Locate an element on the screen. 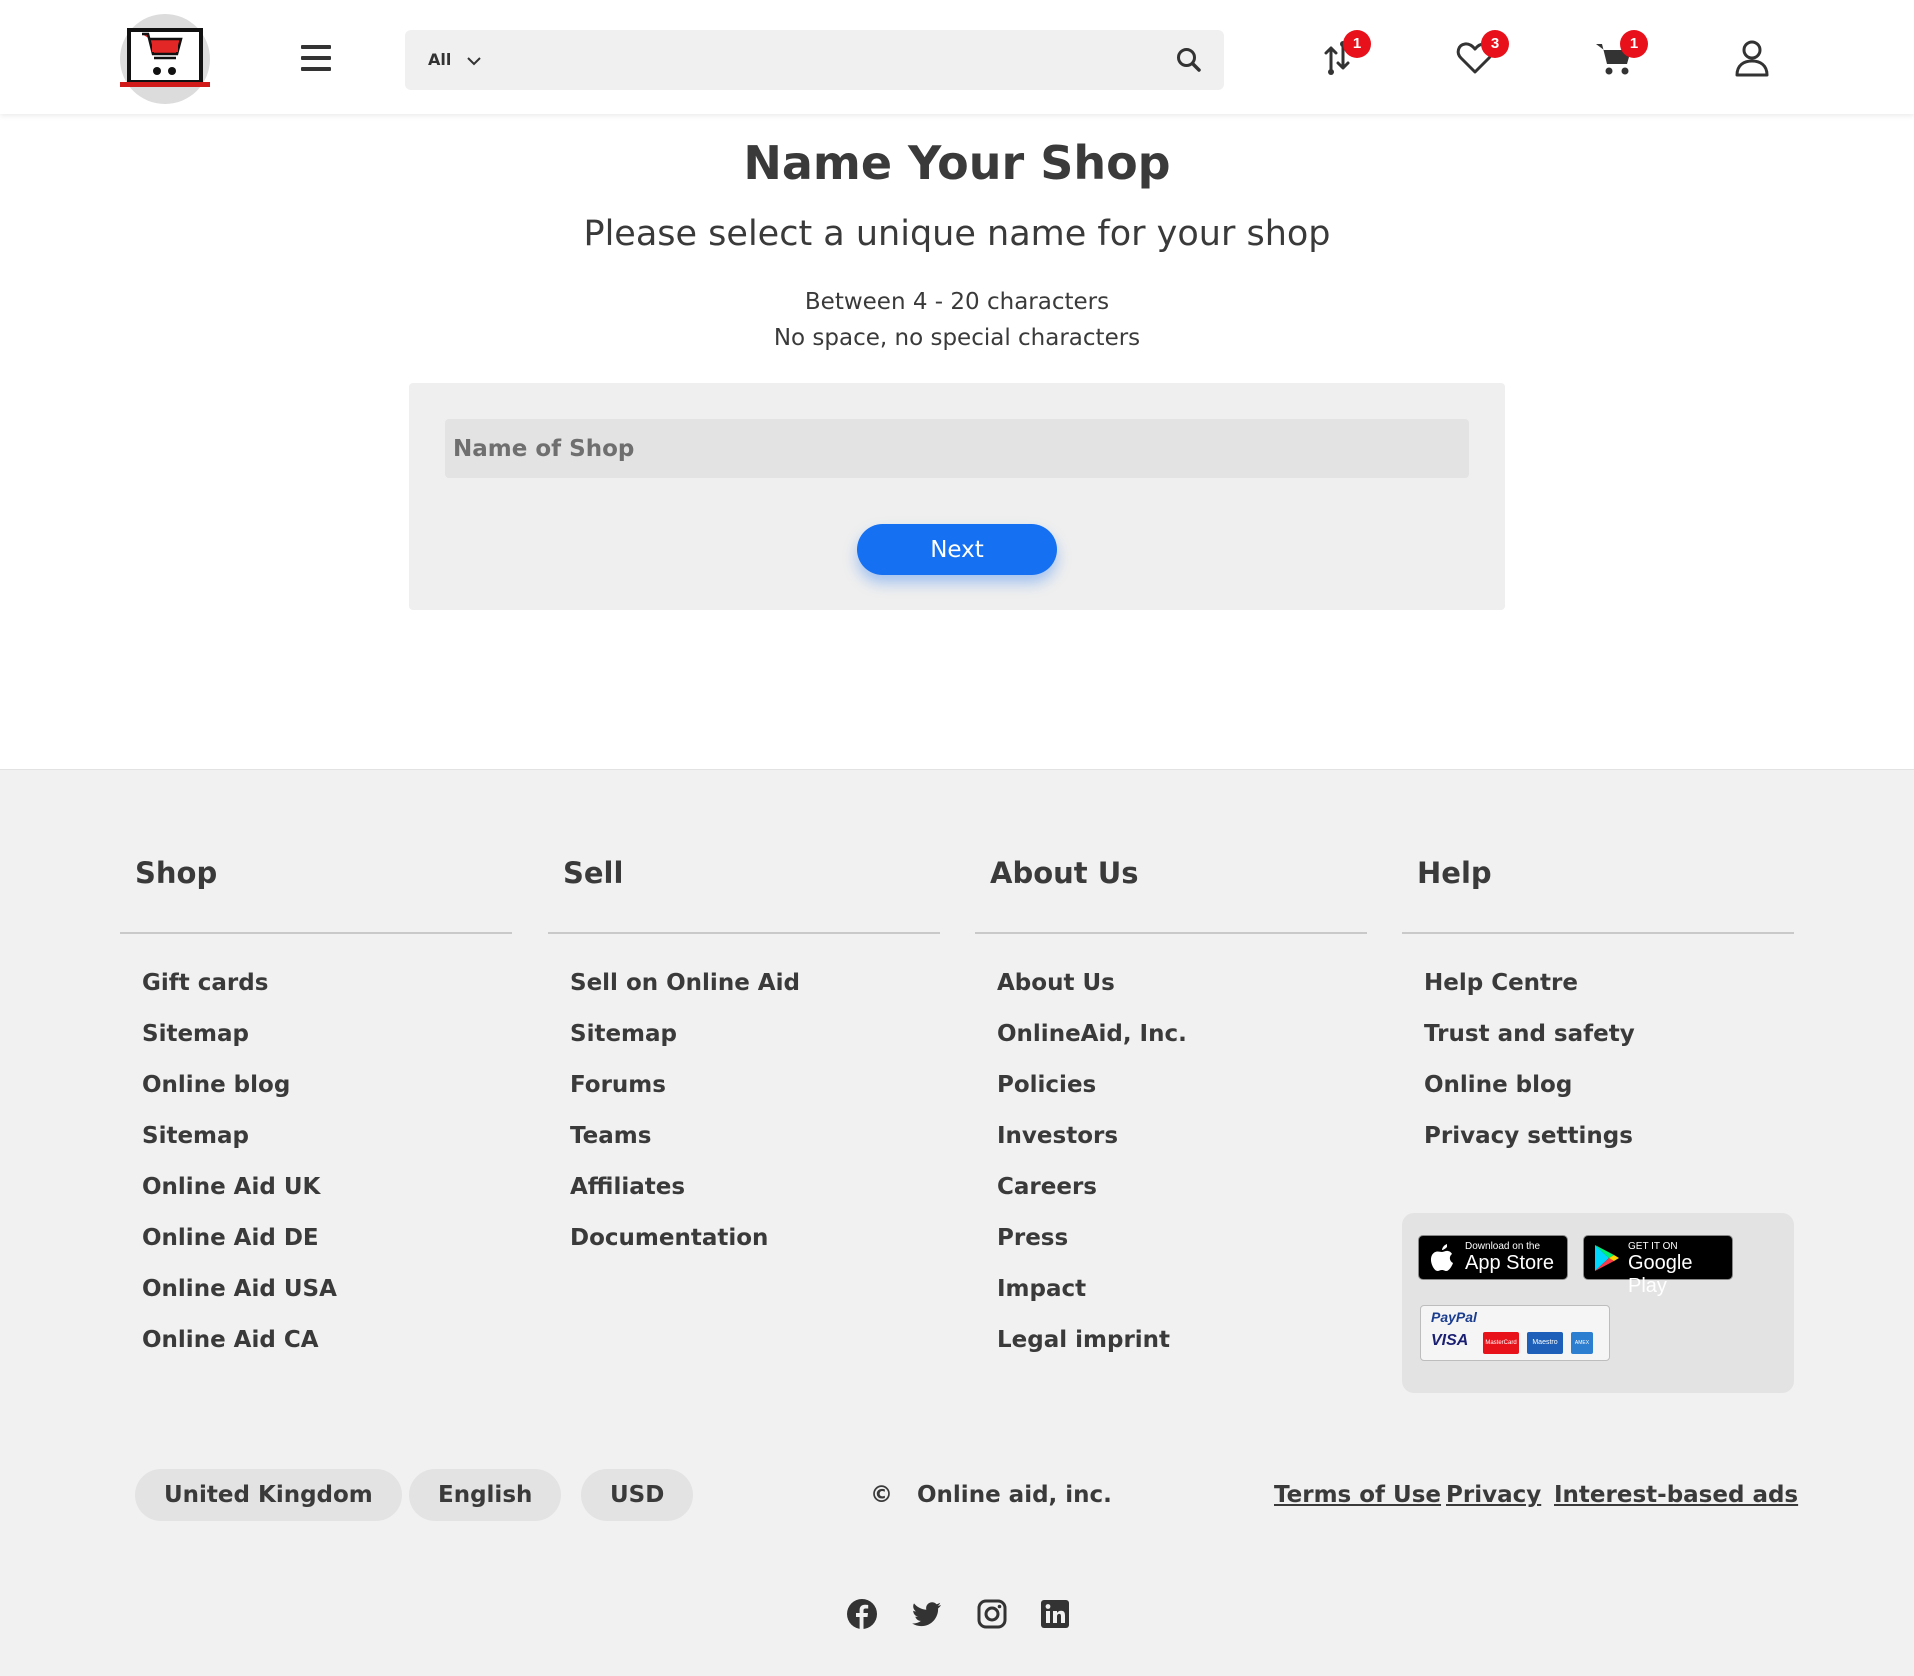  footer-link: Help Centre is located at coordinates (1529, 995).